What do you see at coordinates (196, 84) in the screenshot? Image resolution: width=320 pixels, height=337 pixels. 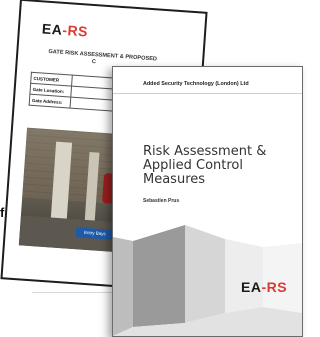 I see `company-name: Added Security Technology (London) Ltd` at bounding box center [196, 84].